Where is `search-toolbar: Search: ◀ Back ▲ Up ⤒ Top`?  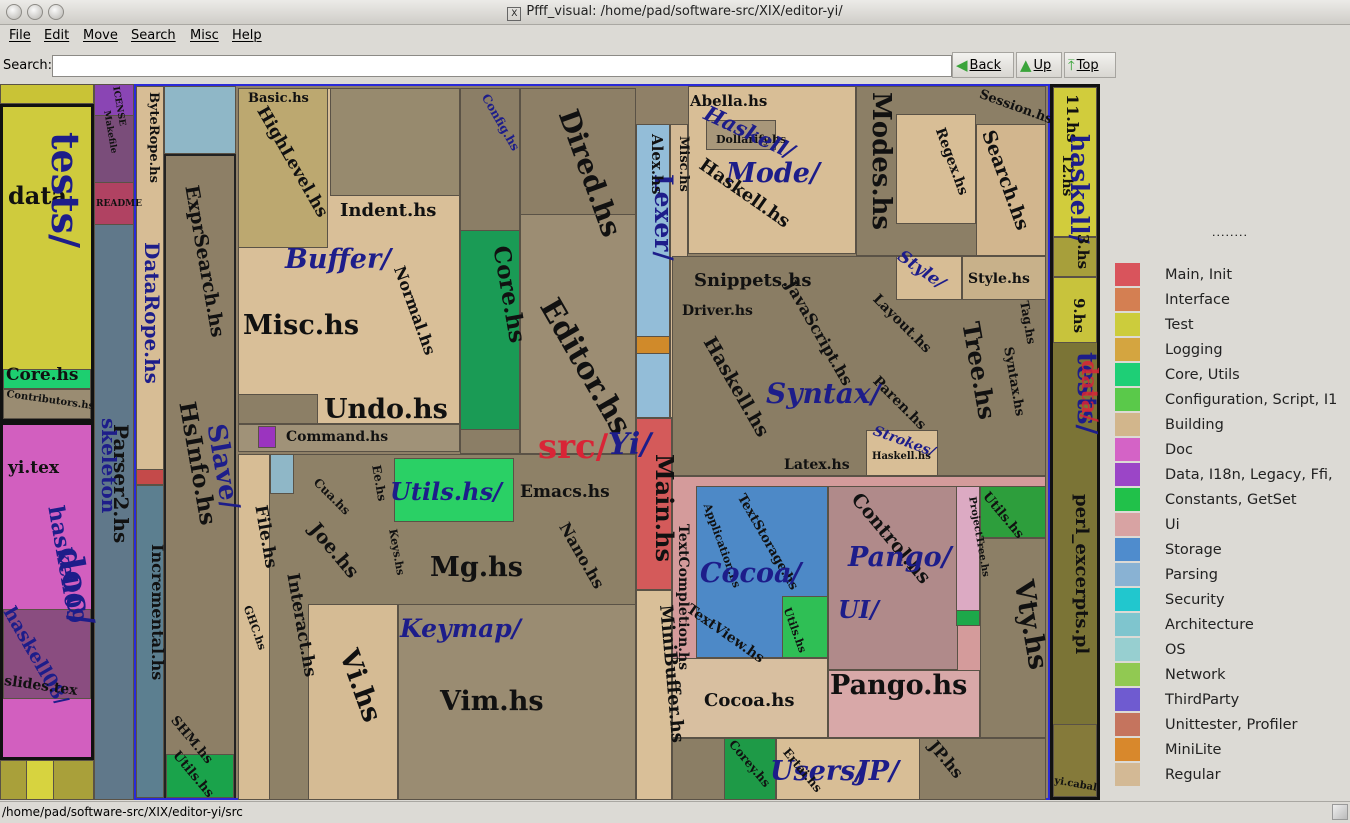 search-toolbar: Search: ◀ Back ▲ Up ⤒ Top is located at coordinates (675, 66).